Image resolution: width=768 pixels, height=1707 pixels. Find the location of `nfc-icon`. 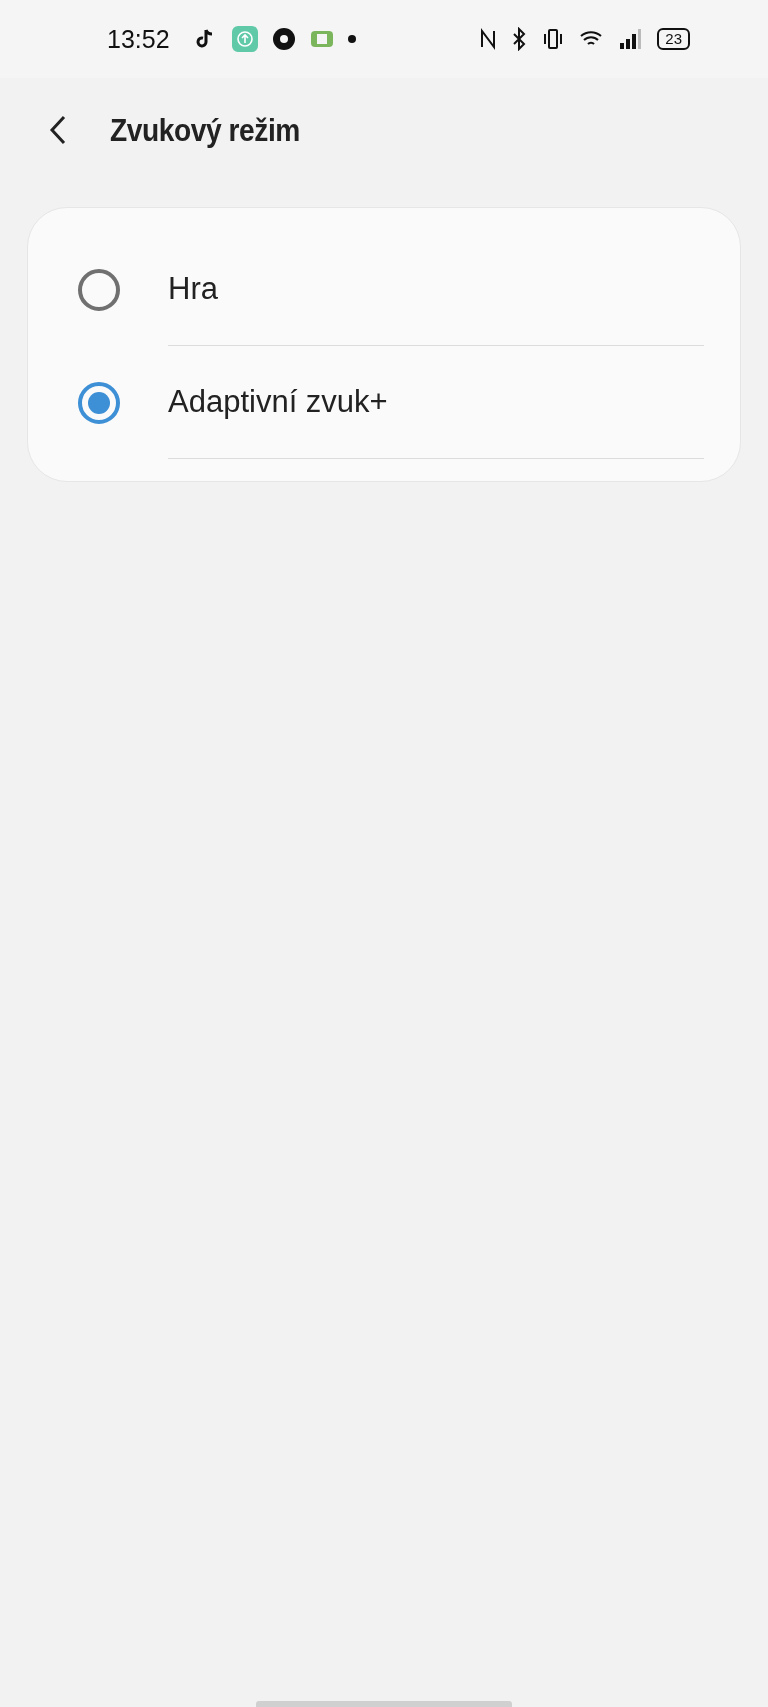

nfc-icon is located at coordinates (488, 39).